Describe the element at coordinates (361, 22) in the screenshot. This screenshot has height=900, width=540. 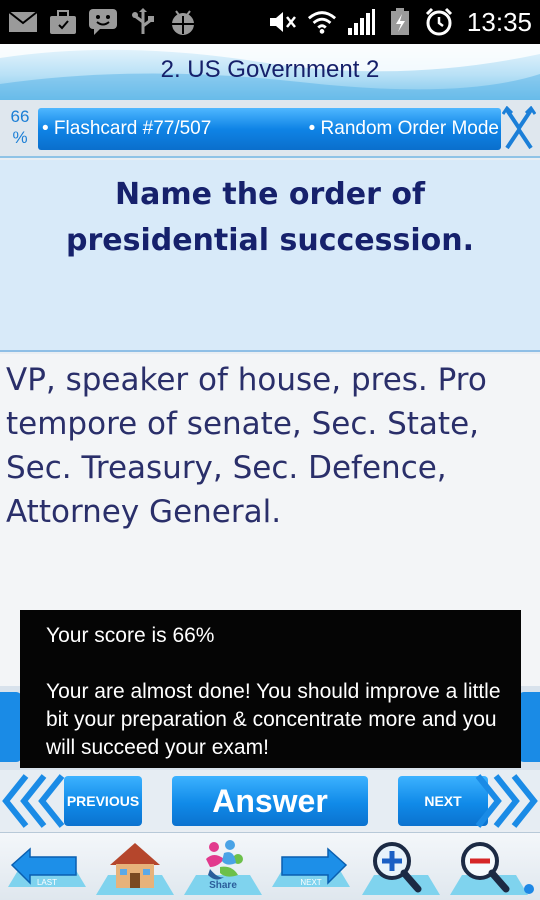
I see `signal-icon` at that location.